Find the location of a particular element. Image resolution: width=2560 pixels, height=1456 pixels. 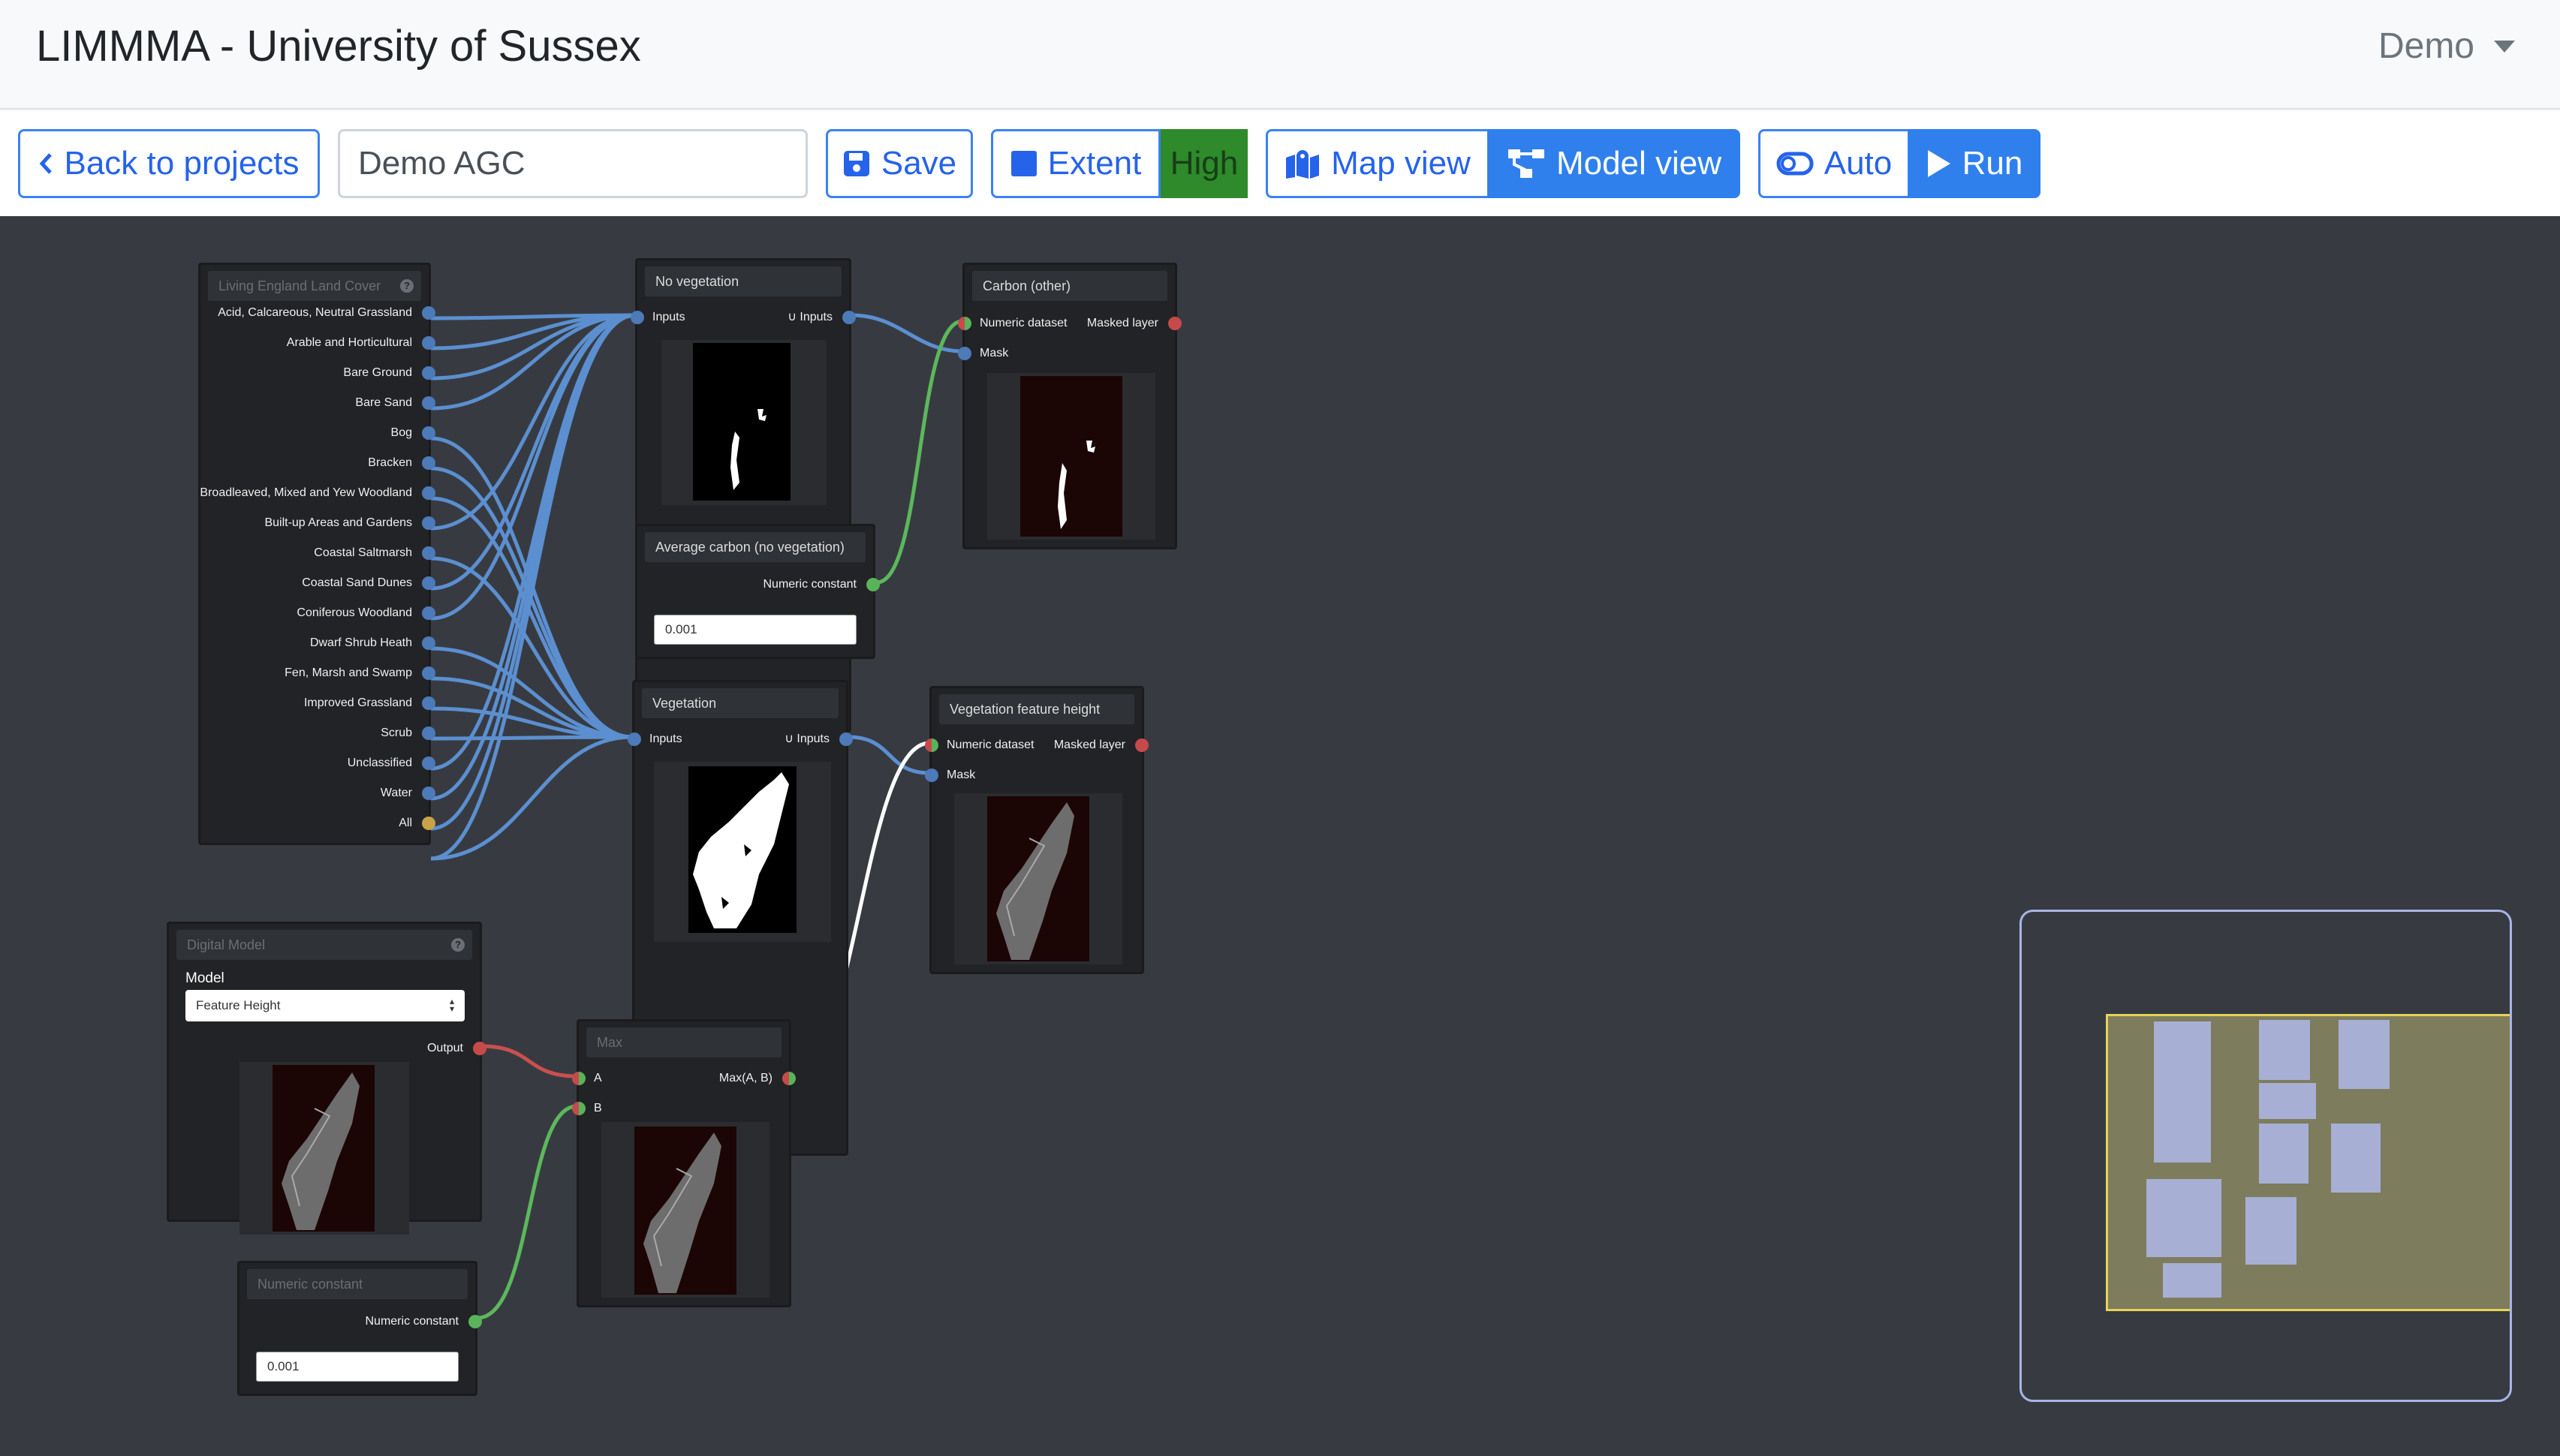

wire-land-cover-to-no-vegetation is located at coordinates (533, 542).